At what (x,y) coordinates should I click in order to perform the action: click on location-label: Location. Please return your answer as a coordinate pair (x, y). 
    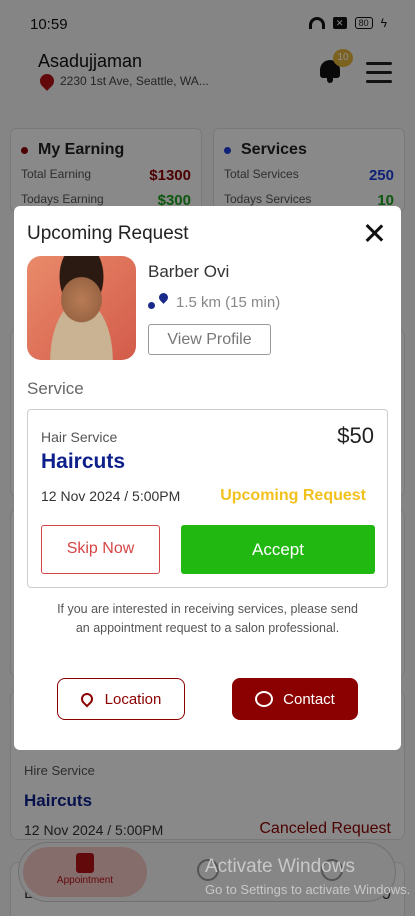
    Looking at the image, I should click on (133, 699).